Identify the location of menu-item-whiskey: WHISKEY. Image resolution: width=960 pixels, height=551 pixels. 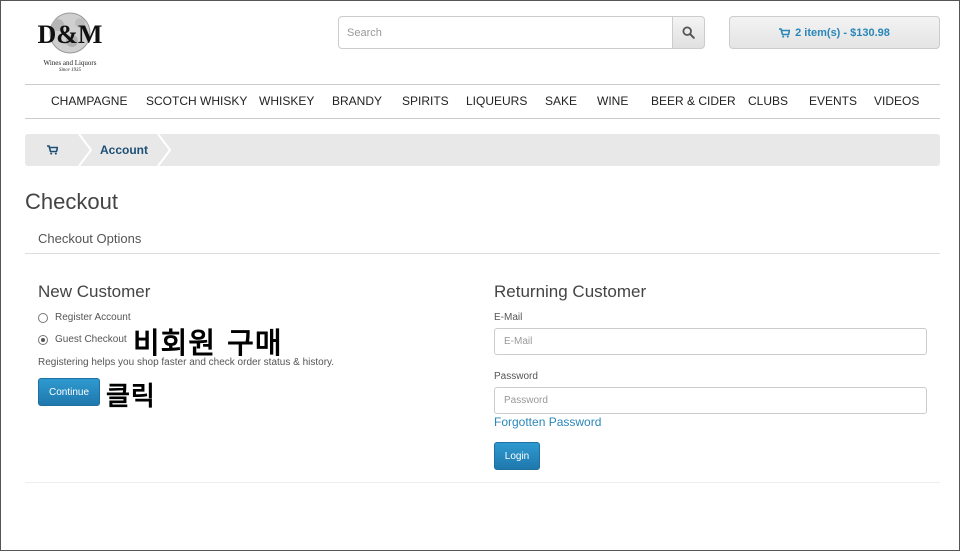
(286, 101).